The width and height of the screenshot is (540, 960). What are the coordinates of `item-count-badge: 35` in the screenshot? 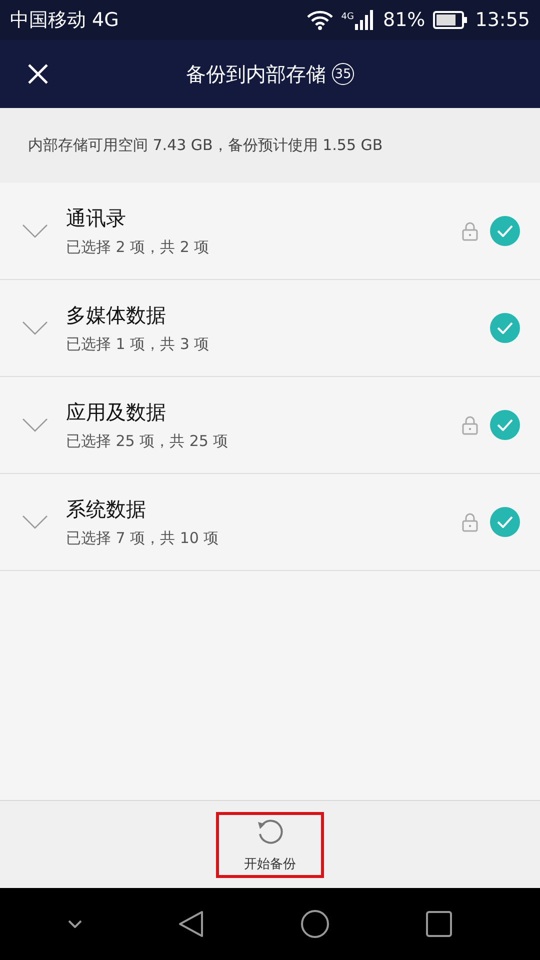 It's located at (343, 74).